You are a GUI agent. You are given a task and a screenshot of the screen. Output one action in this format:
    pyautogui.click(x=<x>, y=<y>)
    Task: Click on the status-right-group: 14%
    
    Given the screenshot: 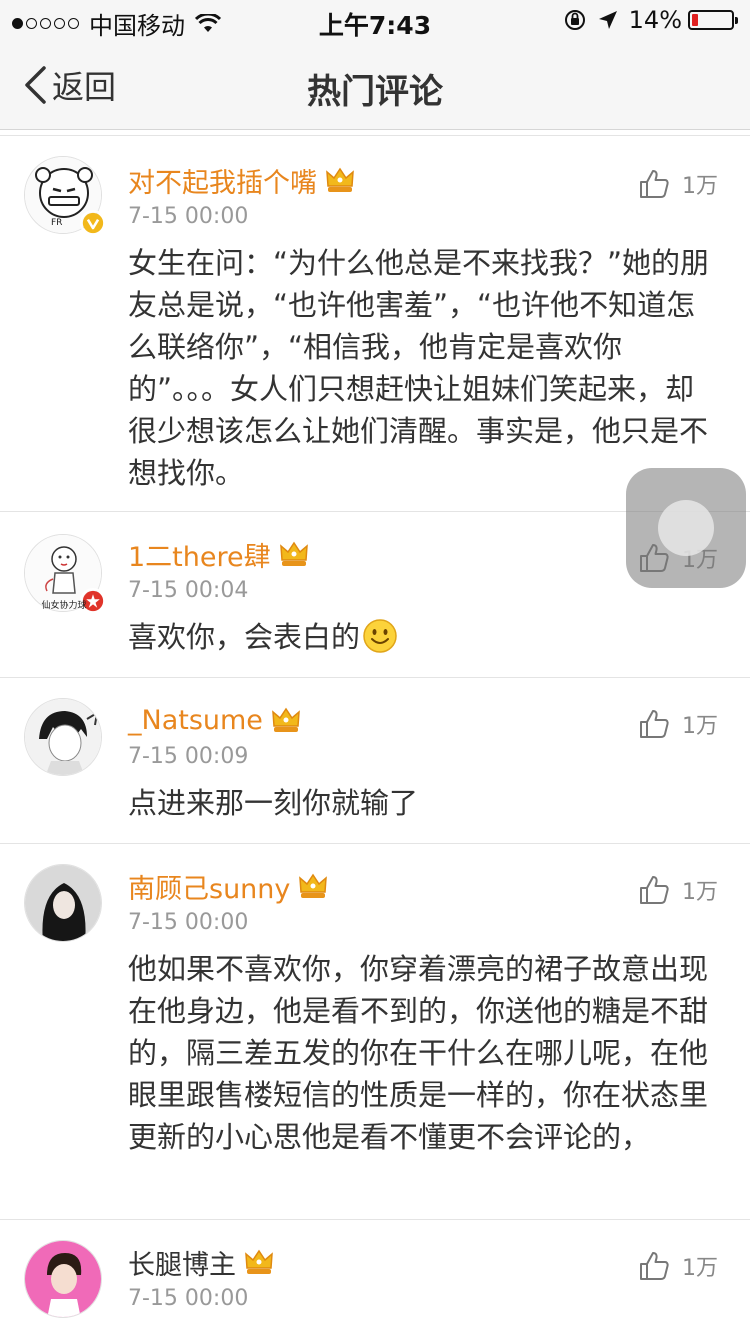 What is the action you would take?
    pyautogui.click(x=650, y=20)
    